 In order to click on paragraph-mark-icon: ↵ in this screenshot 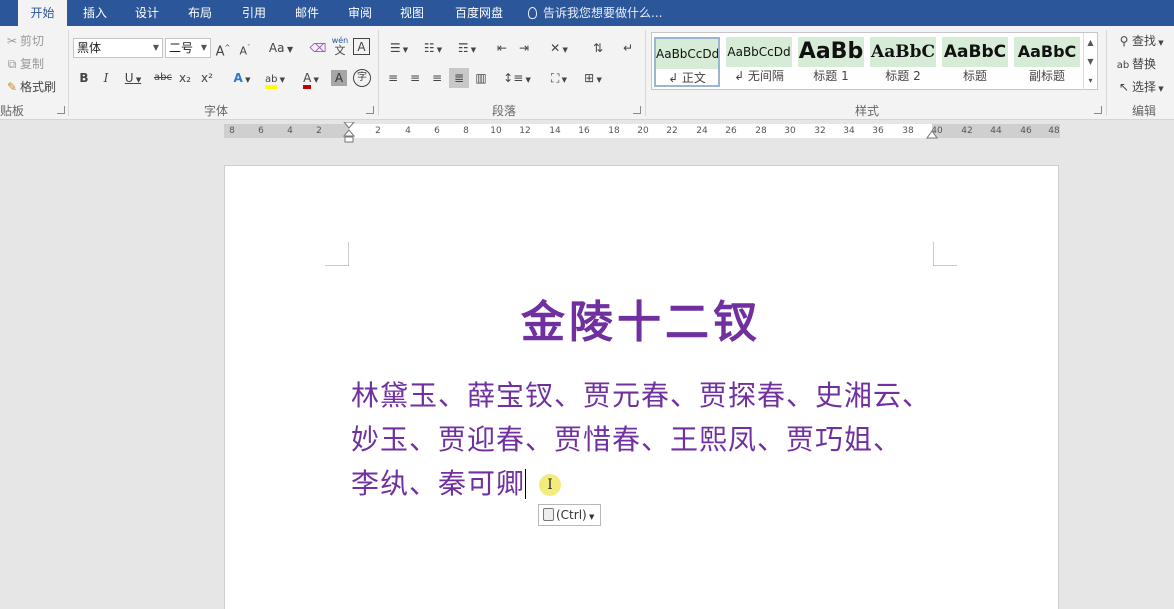, I will do `click(628, 48)`.